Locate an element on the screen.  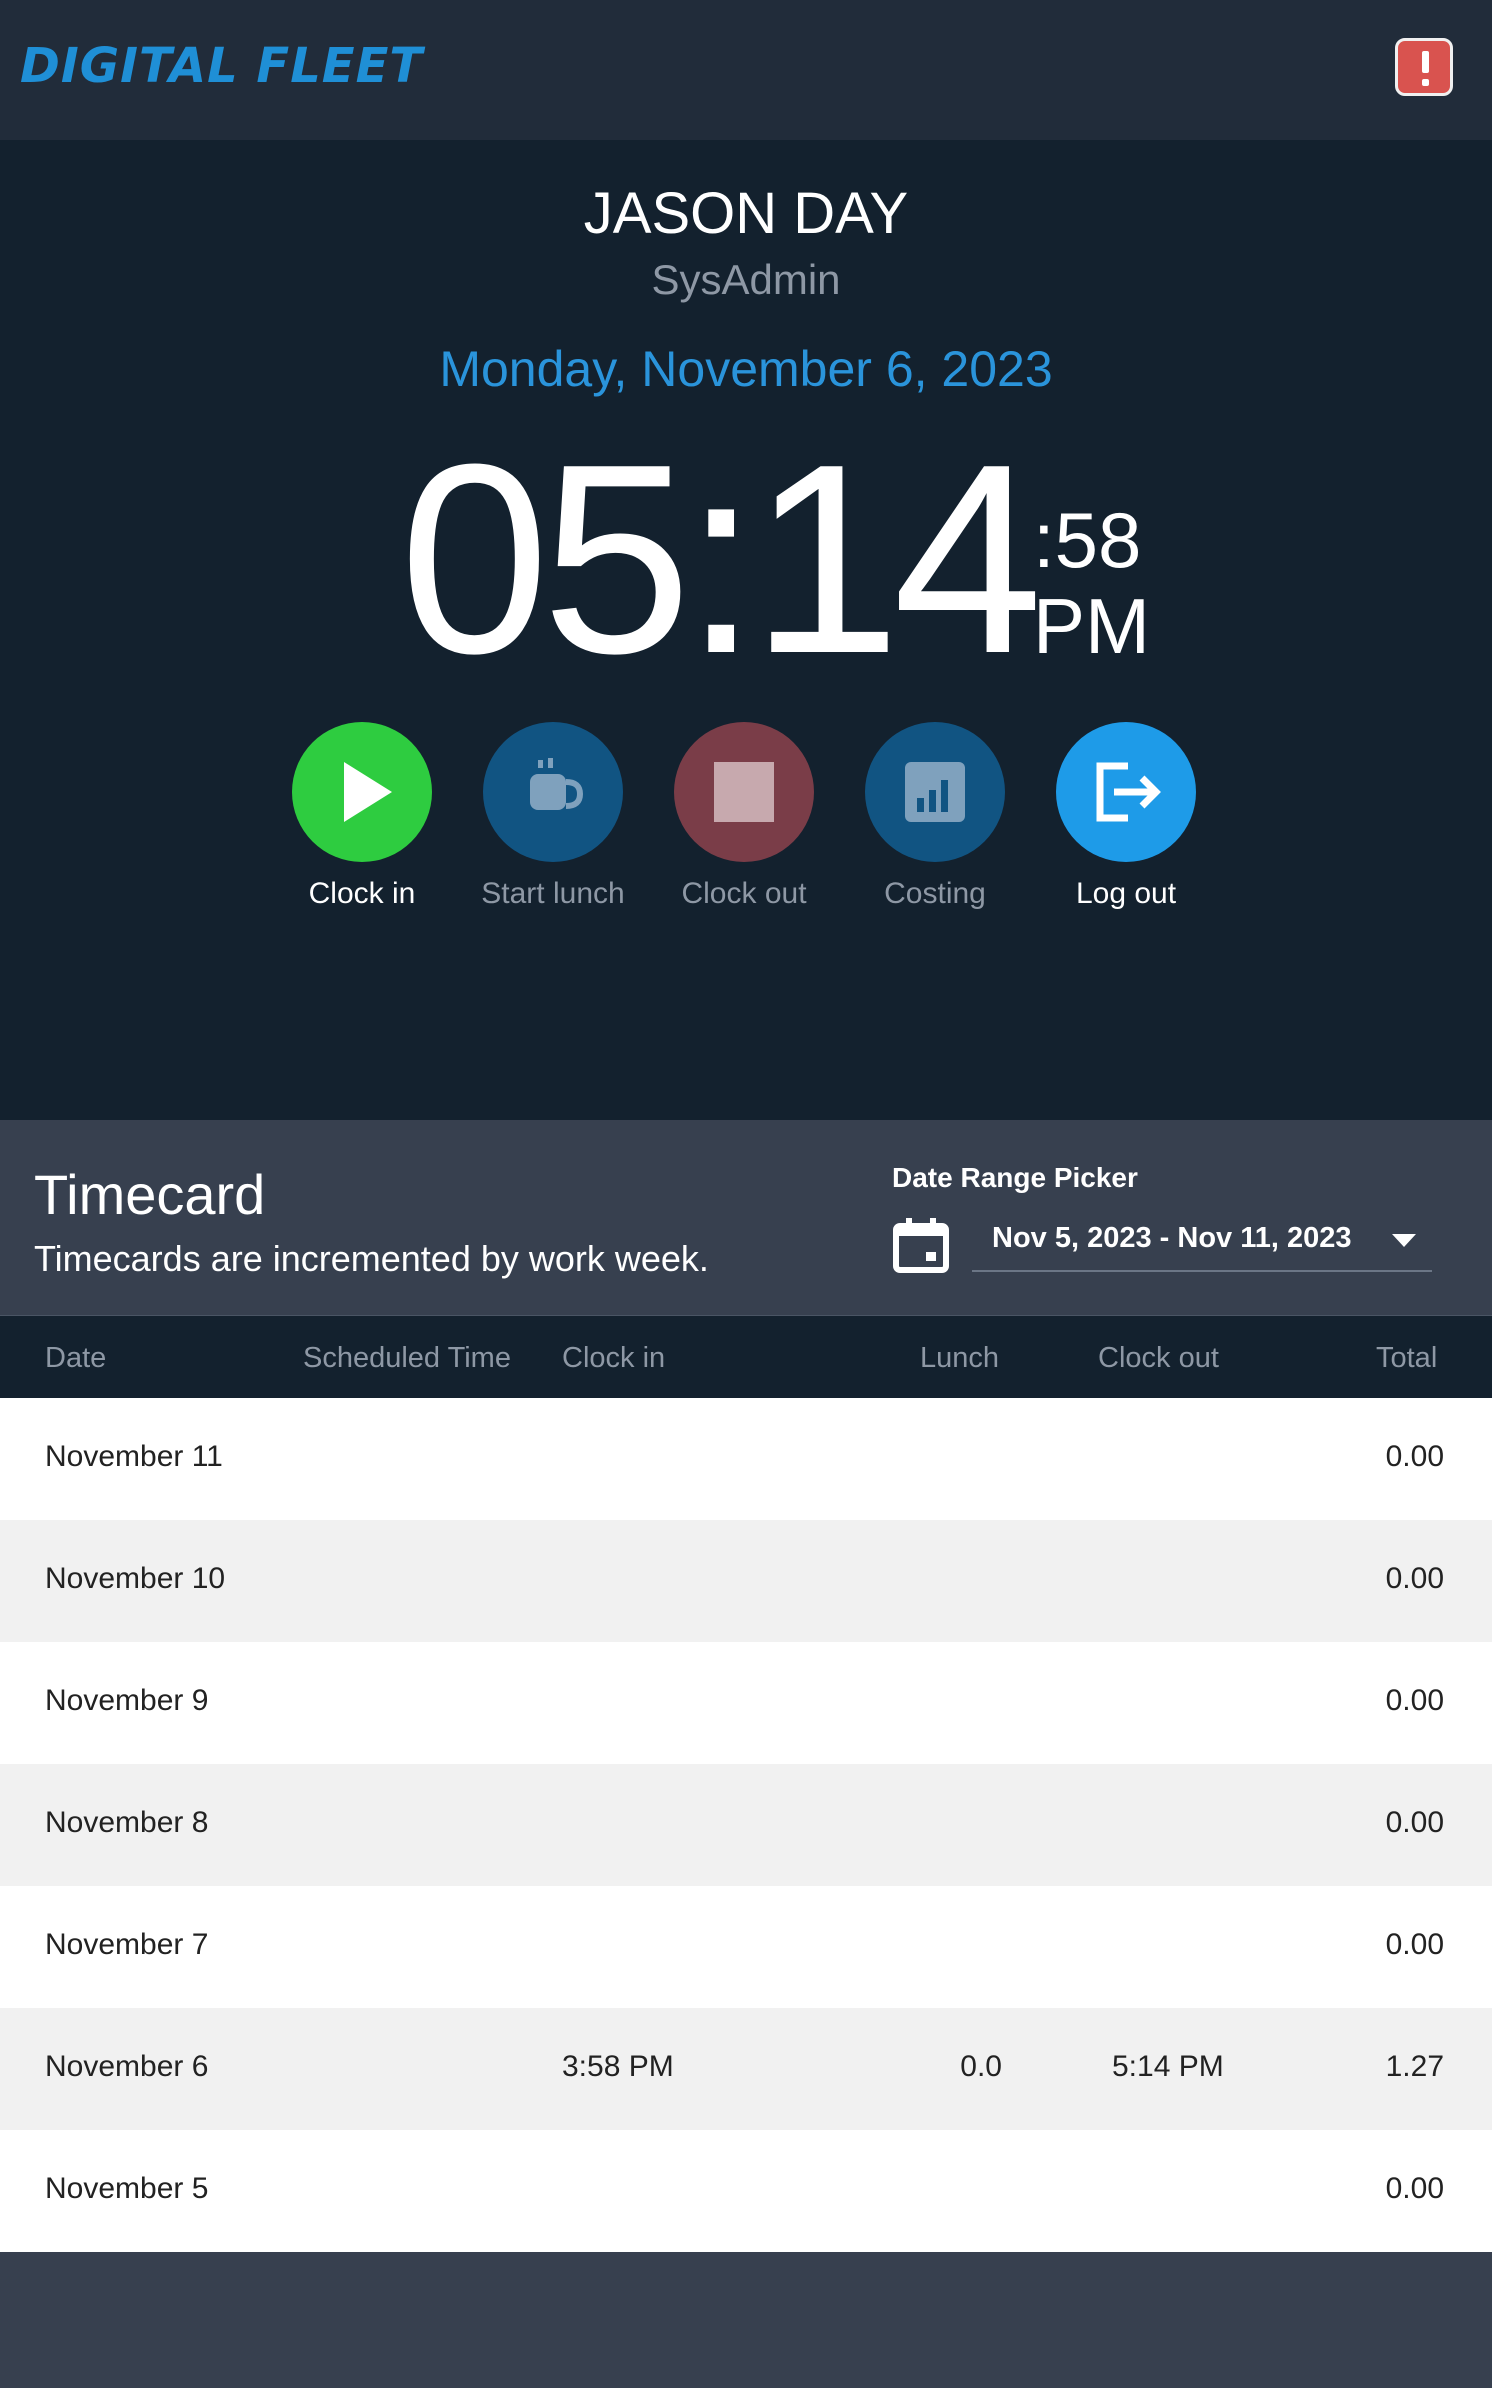
column-header-total: Total is located at coordinates (1407, 1358).